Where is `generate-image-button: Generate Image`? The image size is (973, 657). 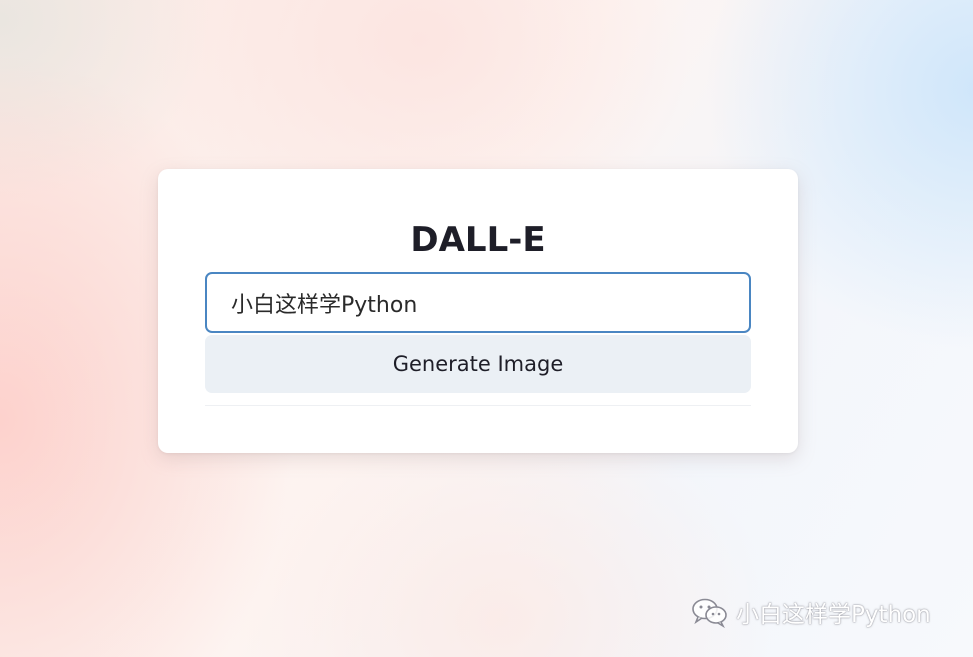 generate-image-button: Generate Image is located at coordinates (478, 364).